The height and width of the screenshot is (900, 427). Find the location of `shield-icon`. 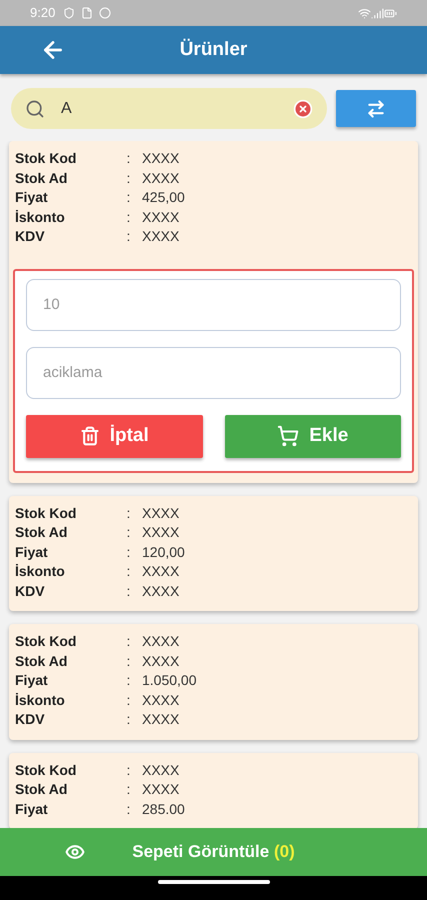

shield-icon is located at coordinates (69, 13).